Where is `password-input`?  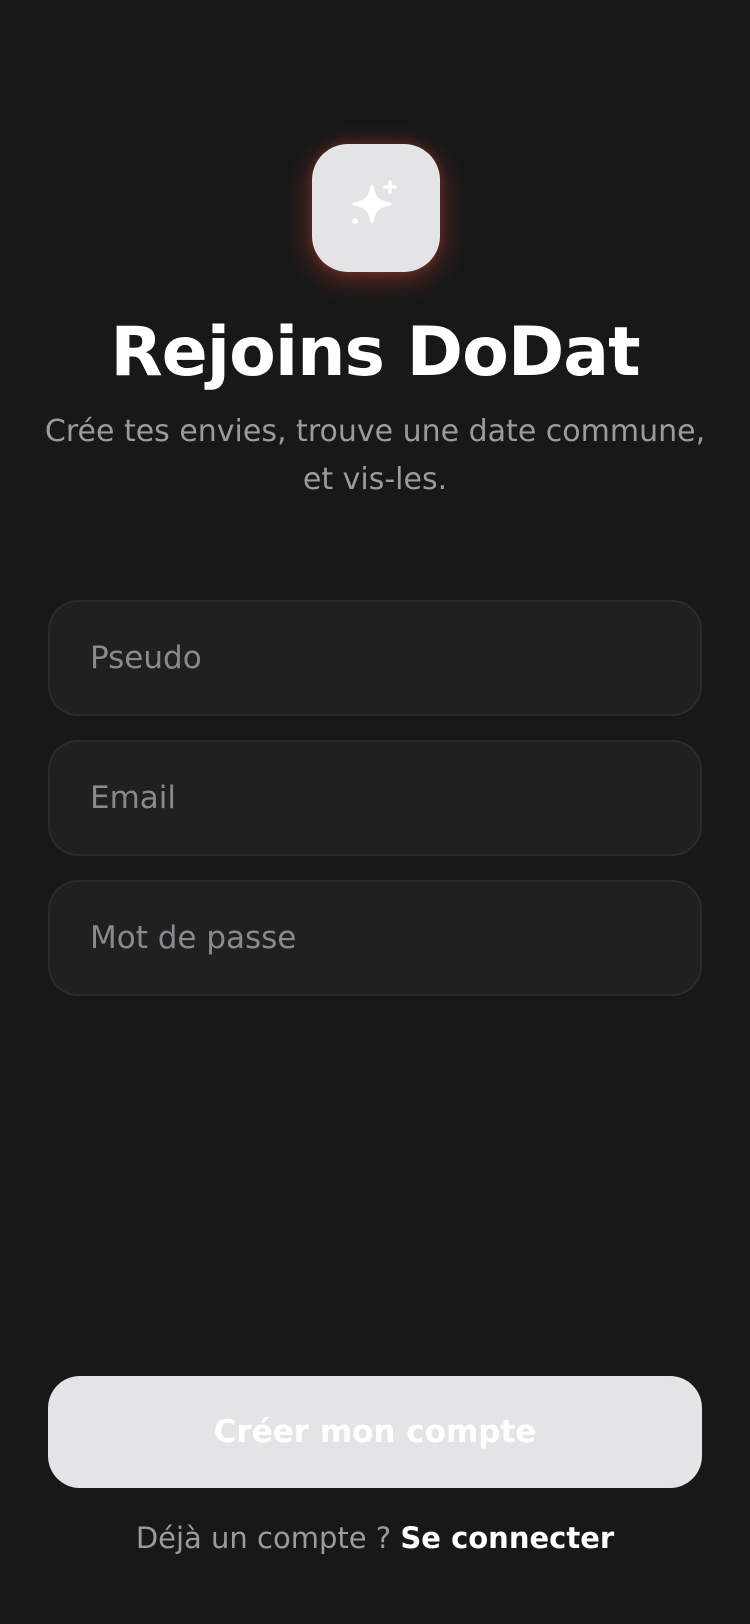
password-input is located at coordinates (375, 938).